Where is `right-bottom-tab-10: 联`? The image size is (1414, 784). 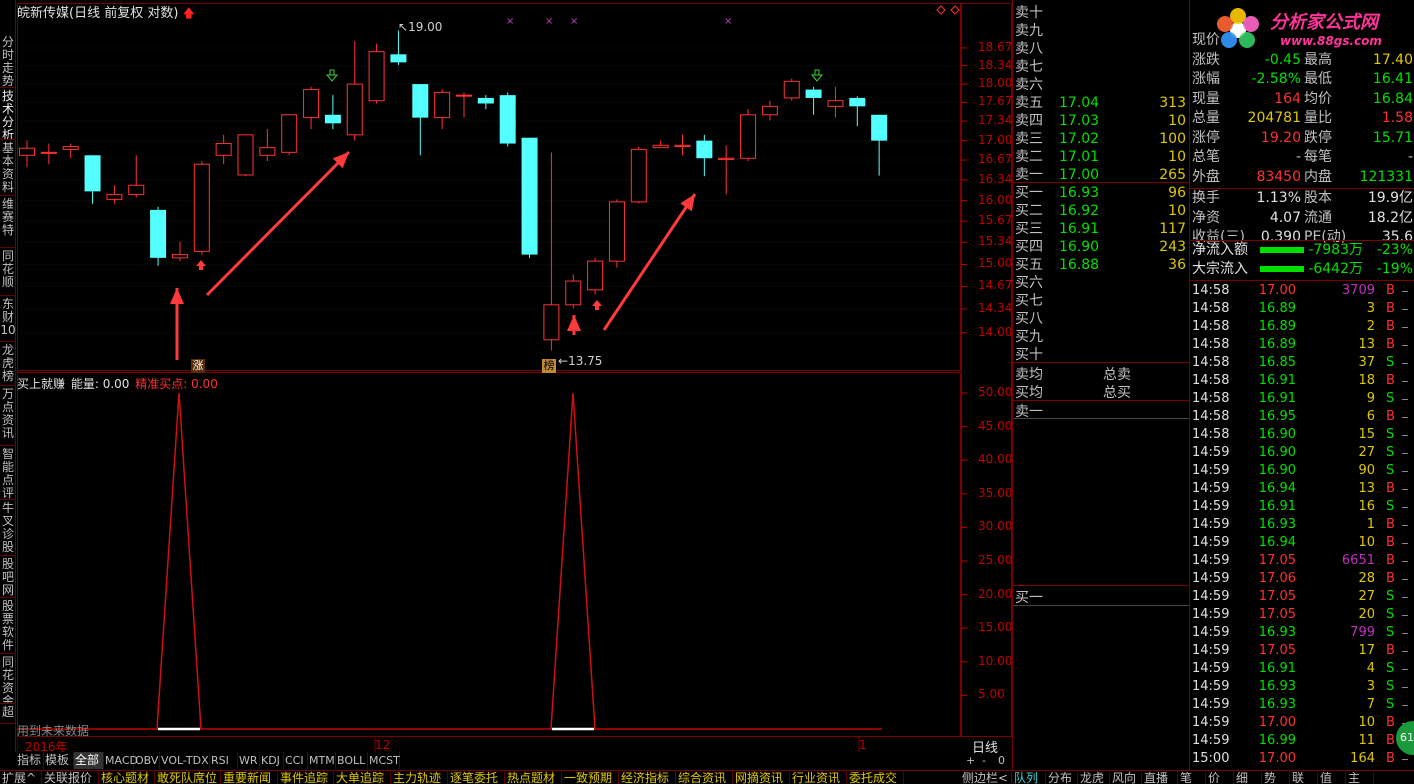 right-bottom-tab-10: 联 is located at coordinates (1304, 777).